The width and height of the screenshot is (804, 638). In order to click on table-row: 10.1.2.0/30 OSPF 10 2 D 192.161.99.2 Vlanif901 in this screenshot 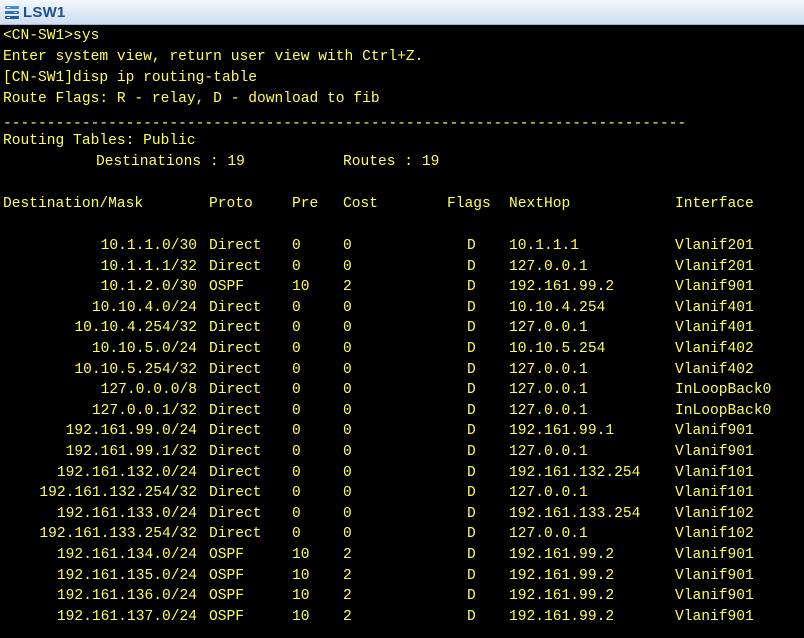, I will do `click(402, 287)`.